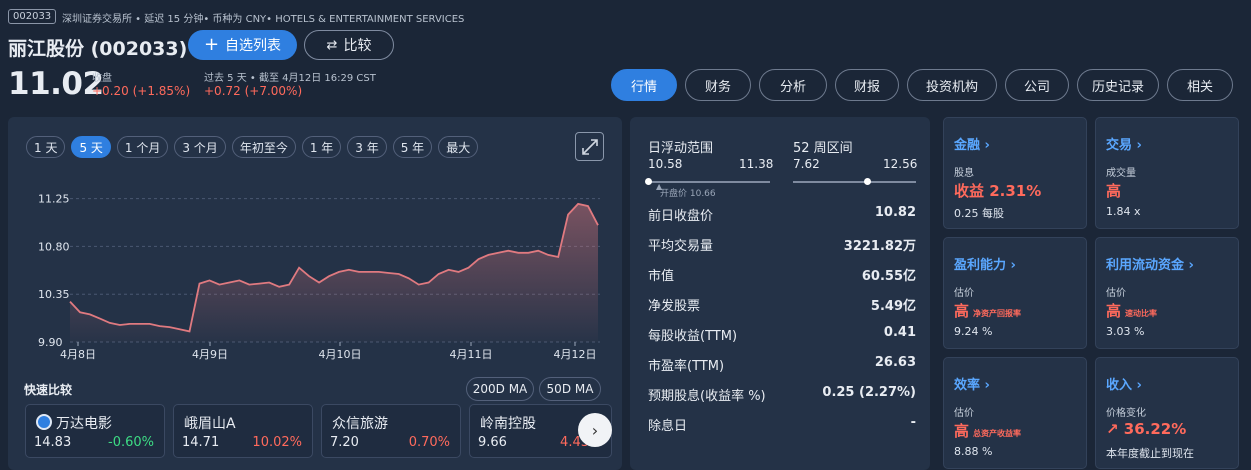 This screenshot has height=470, width=1251. I want to click on card-foot: 8.88 %, so click(973, 451).